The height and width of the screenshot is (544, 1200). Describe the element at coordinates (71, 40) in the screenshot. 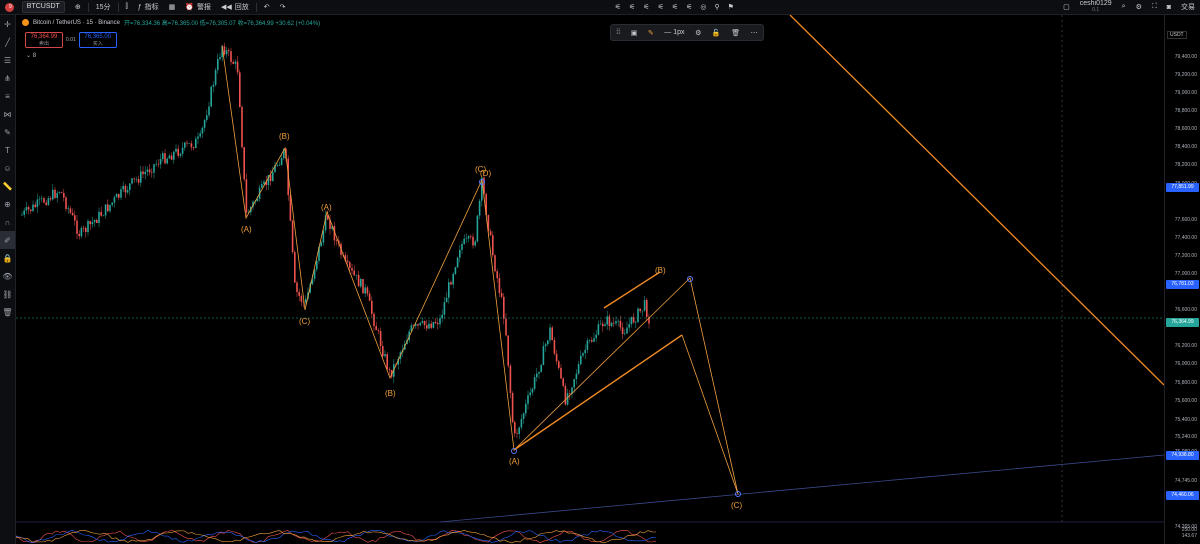

I see `quick-trade: 76,364.99 卖出 0.01 76,365.00 买入` at that location.